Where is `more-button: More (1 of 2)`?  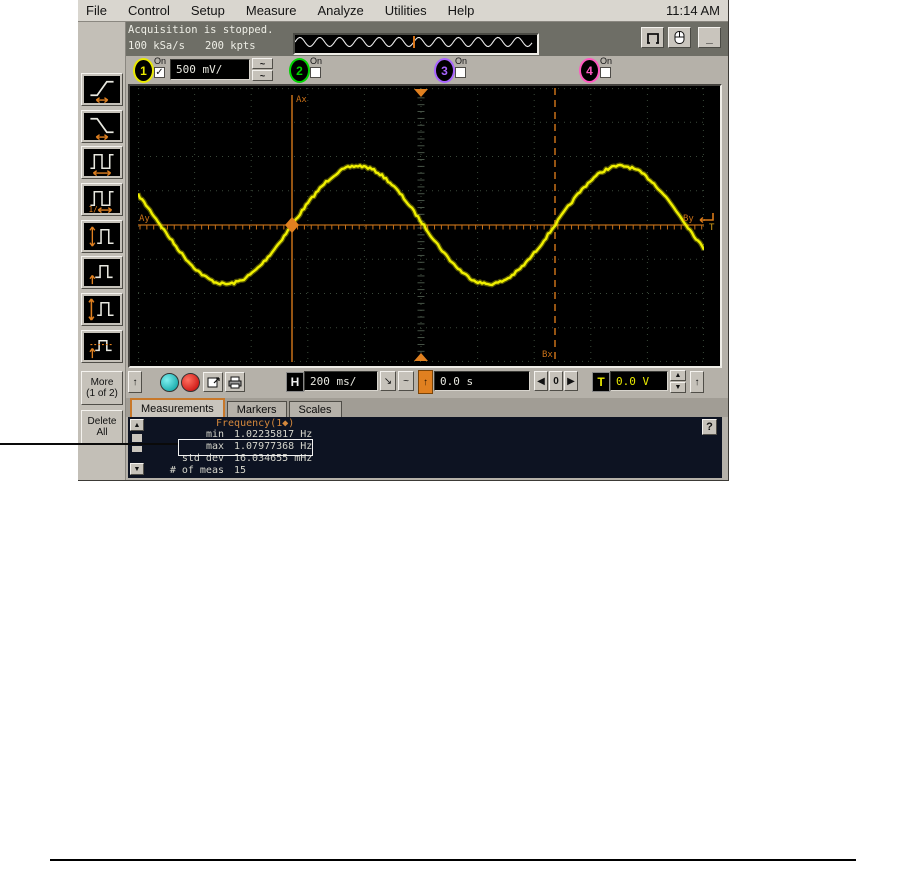
more-button: More (1 of 2) is located at coordinates (102, 388).